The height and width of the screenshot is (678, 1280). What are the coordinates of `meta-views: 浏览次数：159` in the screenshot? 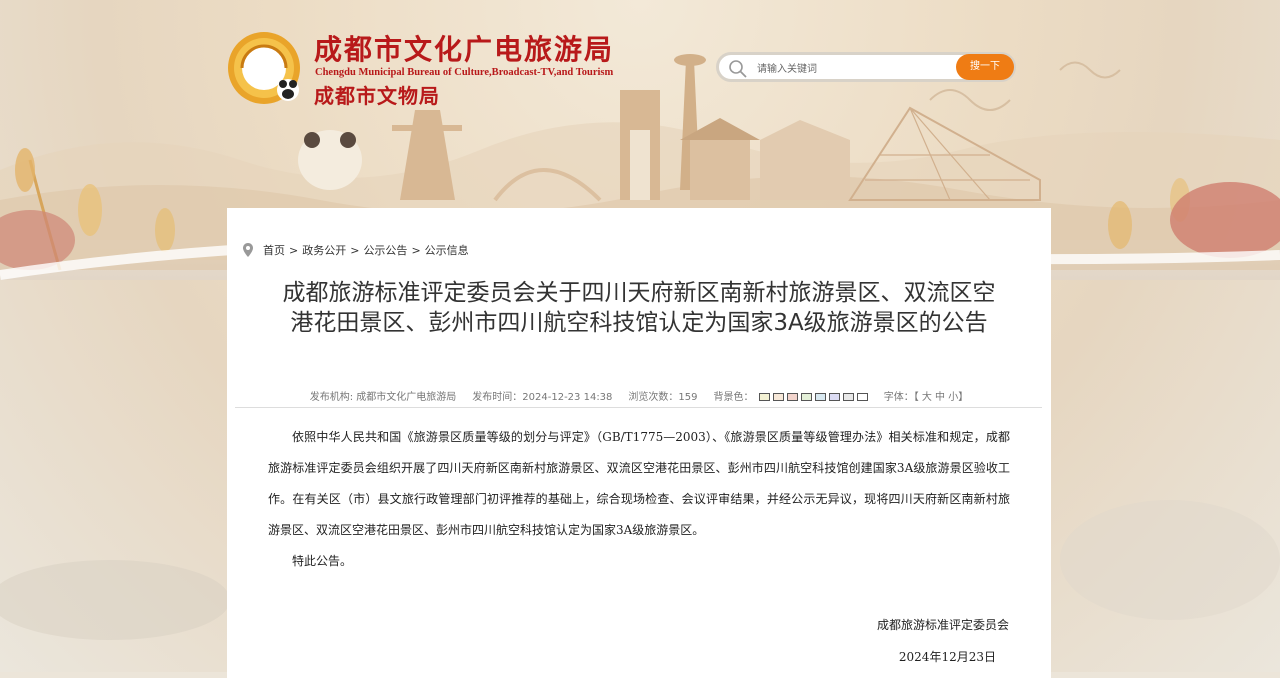 It's located at (663, 397).